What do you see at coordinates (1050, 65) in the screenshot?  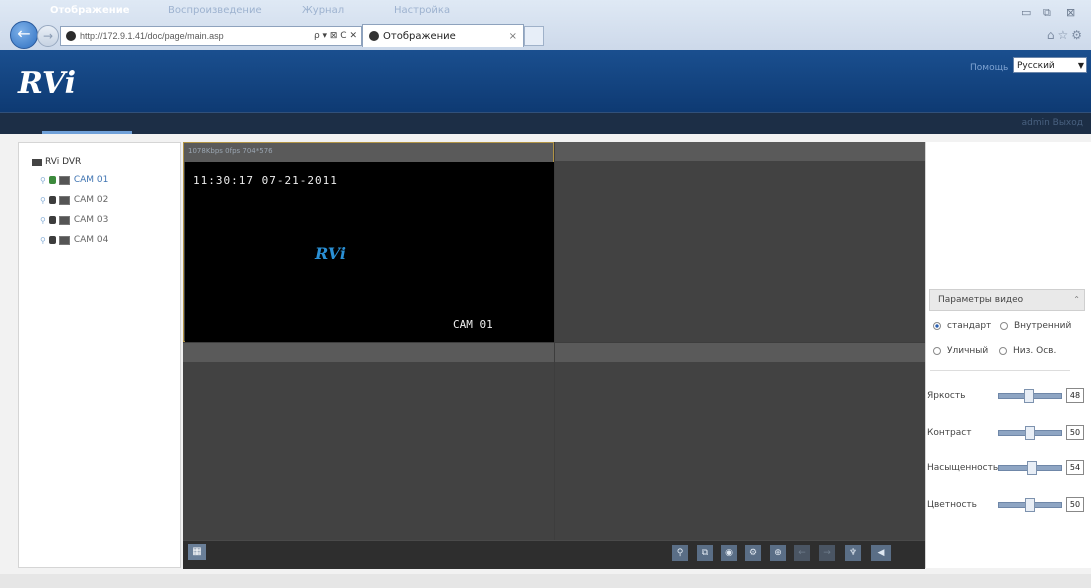 I see `language-select: Русский ▼` at bounding box center [1050, 65].